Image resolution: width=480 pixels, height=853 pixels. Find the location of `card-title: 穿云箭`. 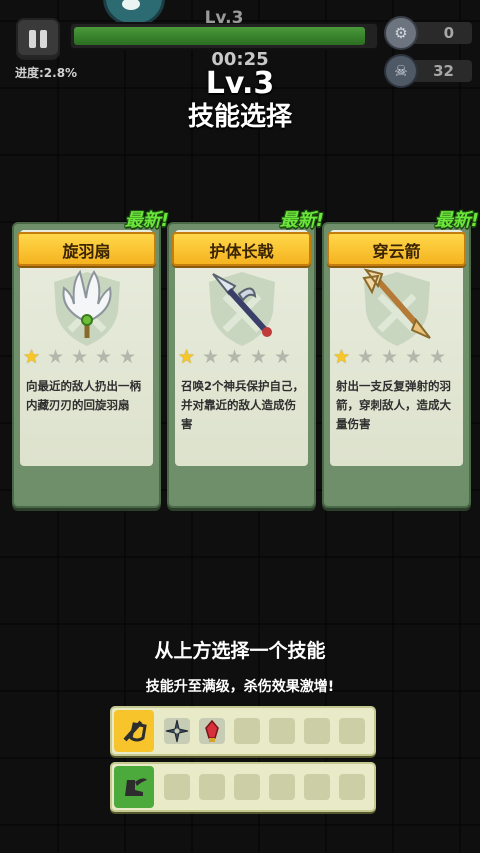

card-title: 穿云箭 is located at coordinates (396, 251).